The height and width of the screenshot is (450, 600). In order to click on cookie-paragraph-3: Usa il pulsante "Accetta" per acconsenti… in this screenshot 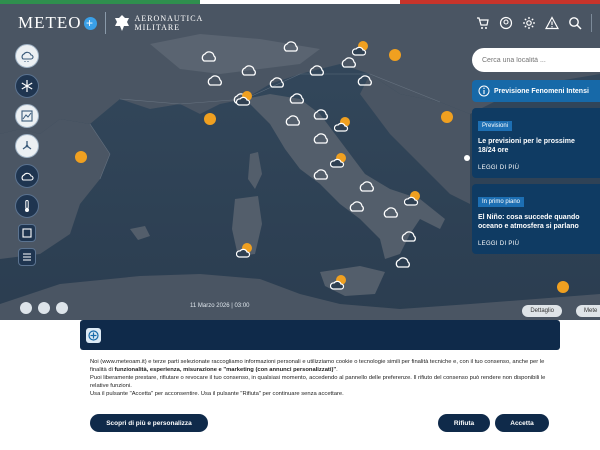, I will do `click(217, 394)`.